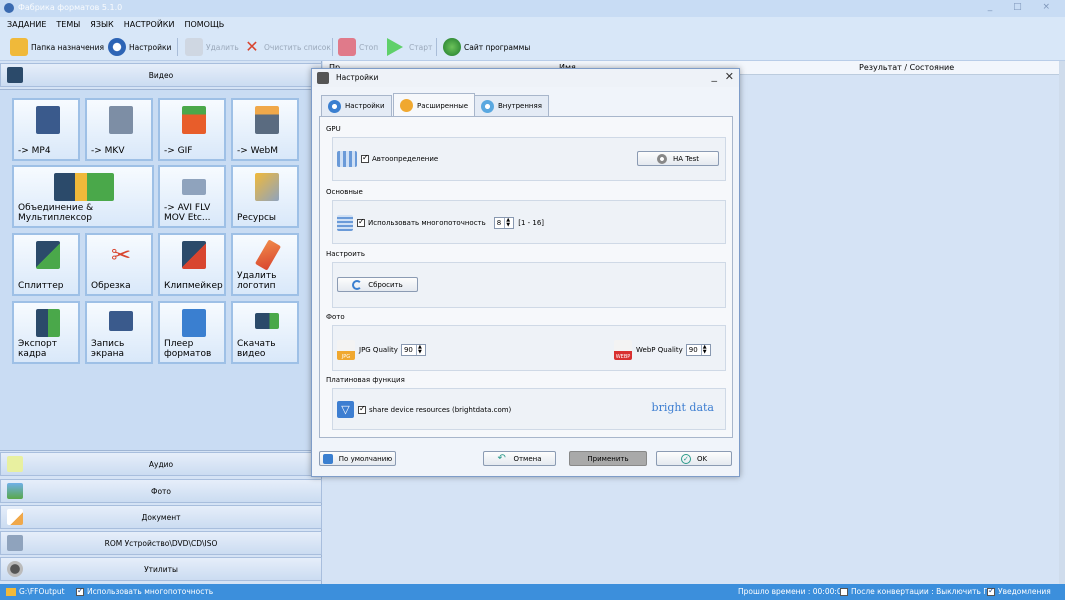 This screenshot has height=600, width=1065. What do you see at coordinates (268, 255) in the screenshot?
I see `eraser-icon` at bounding box center [268, 255].